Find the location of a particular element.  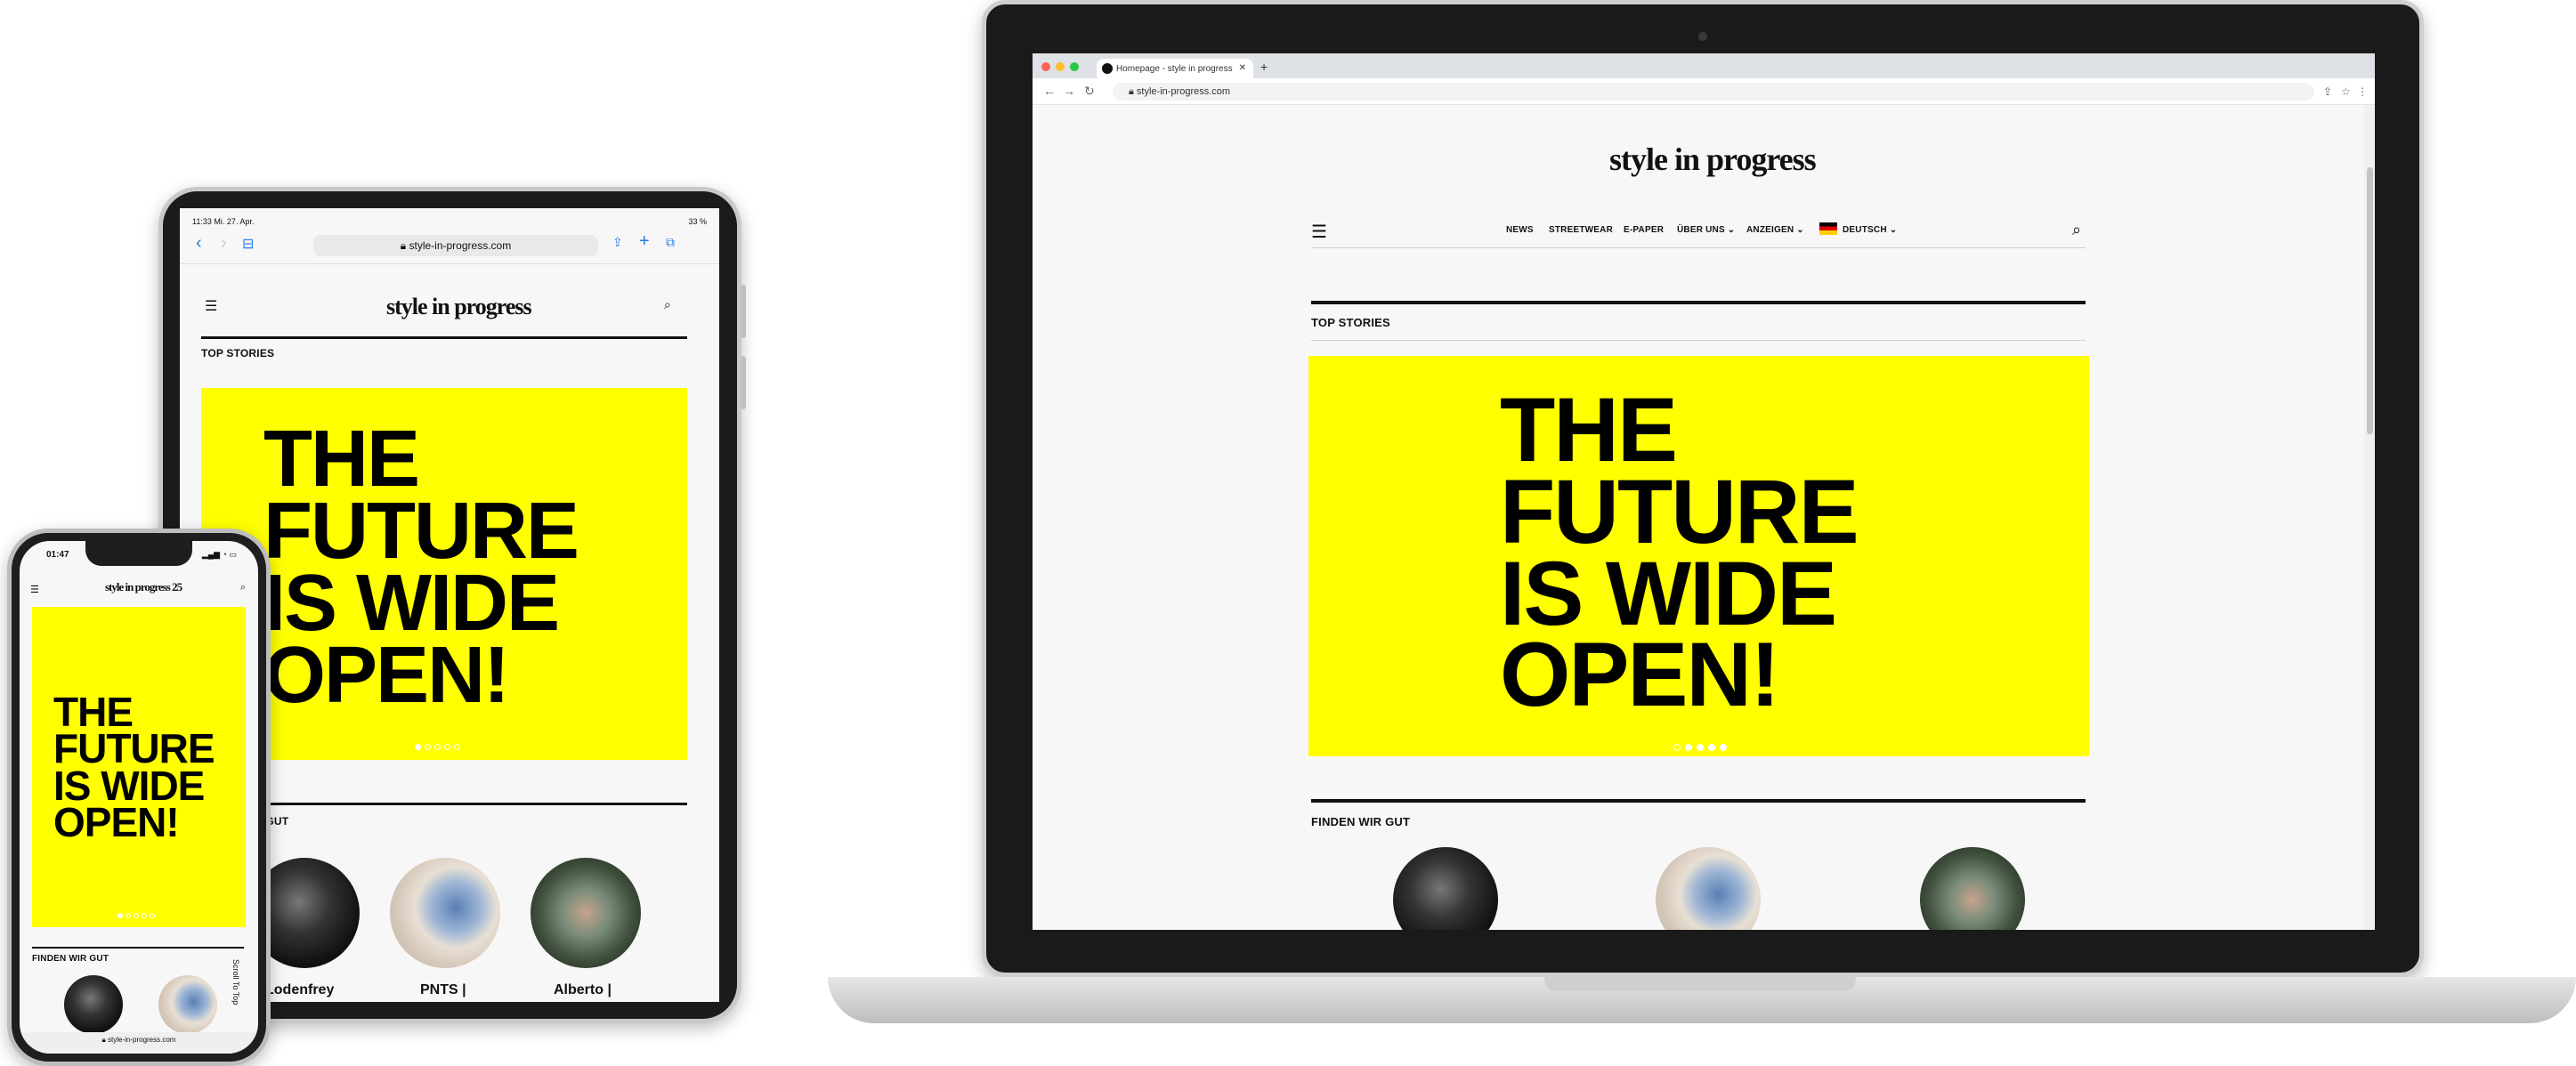

close-tab-icon: ✕ is located at coordinates (1242, 68).